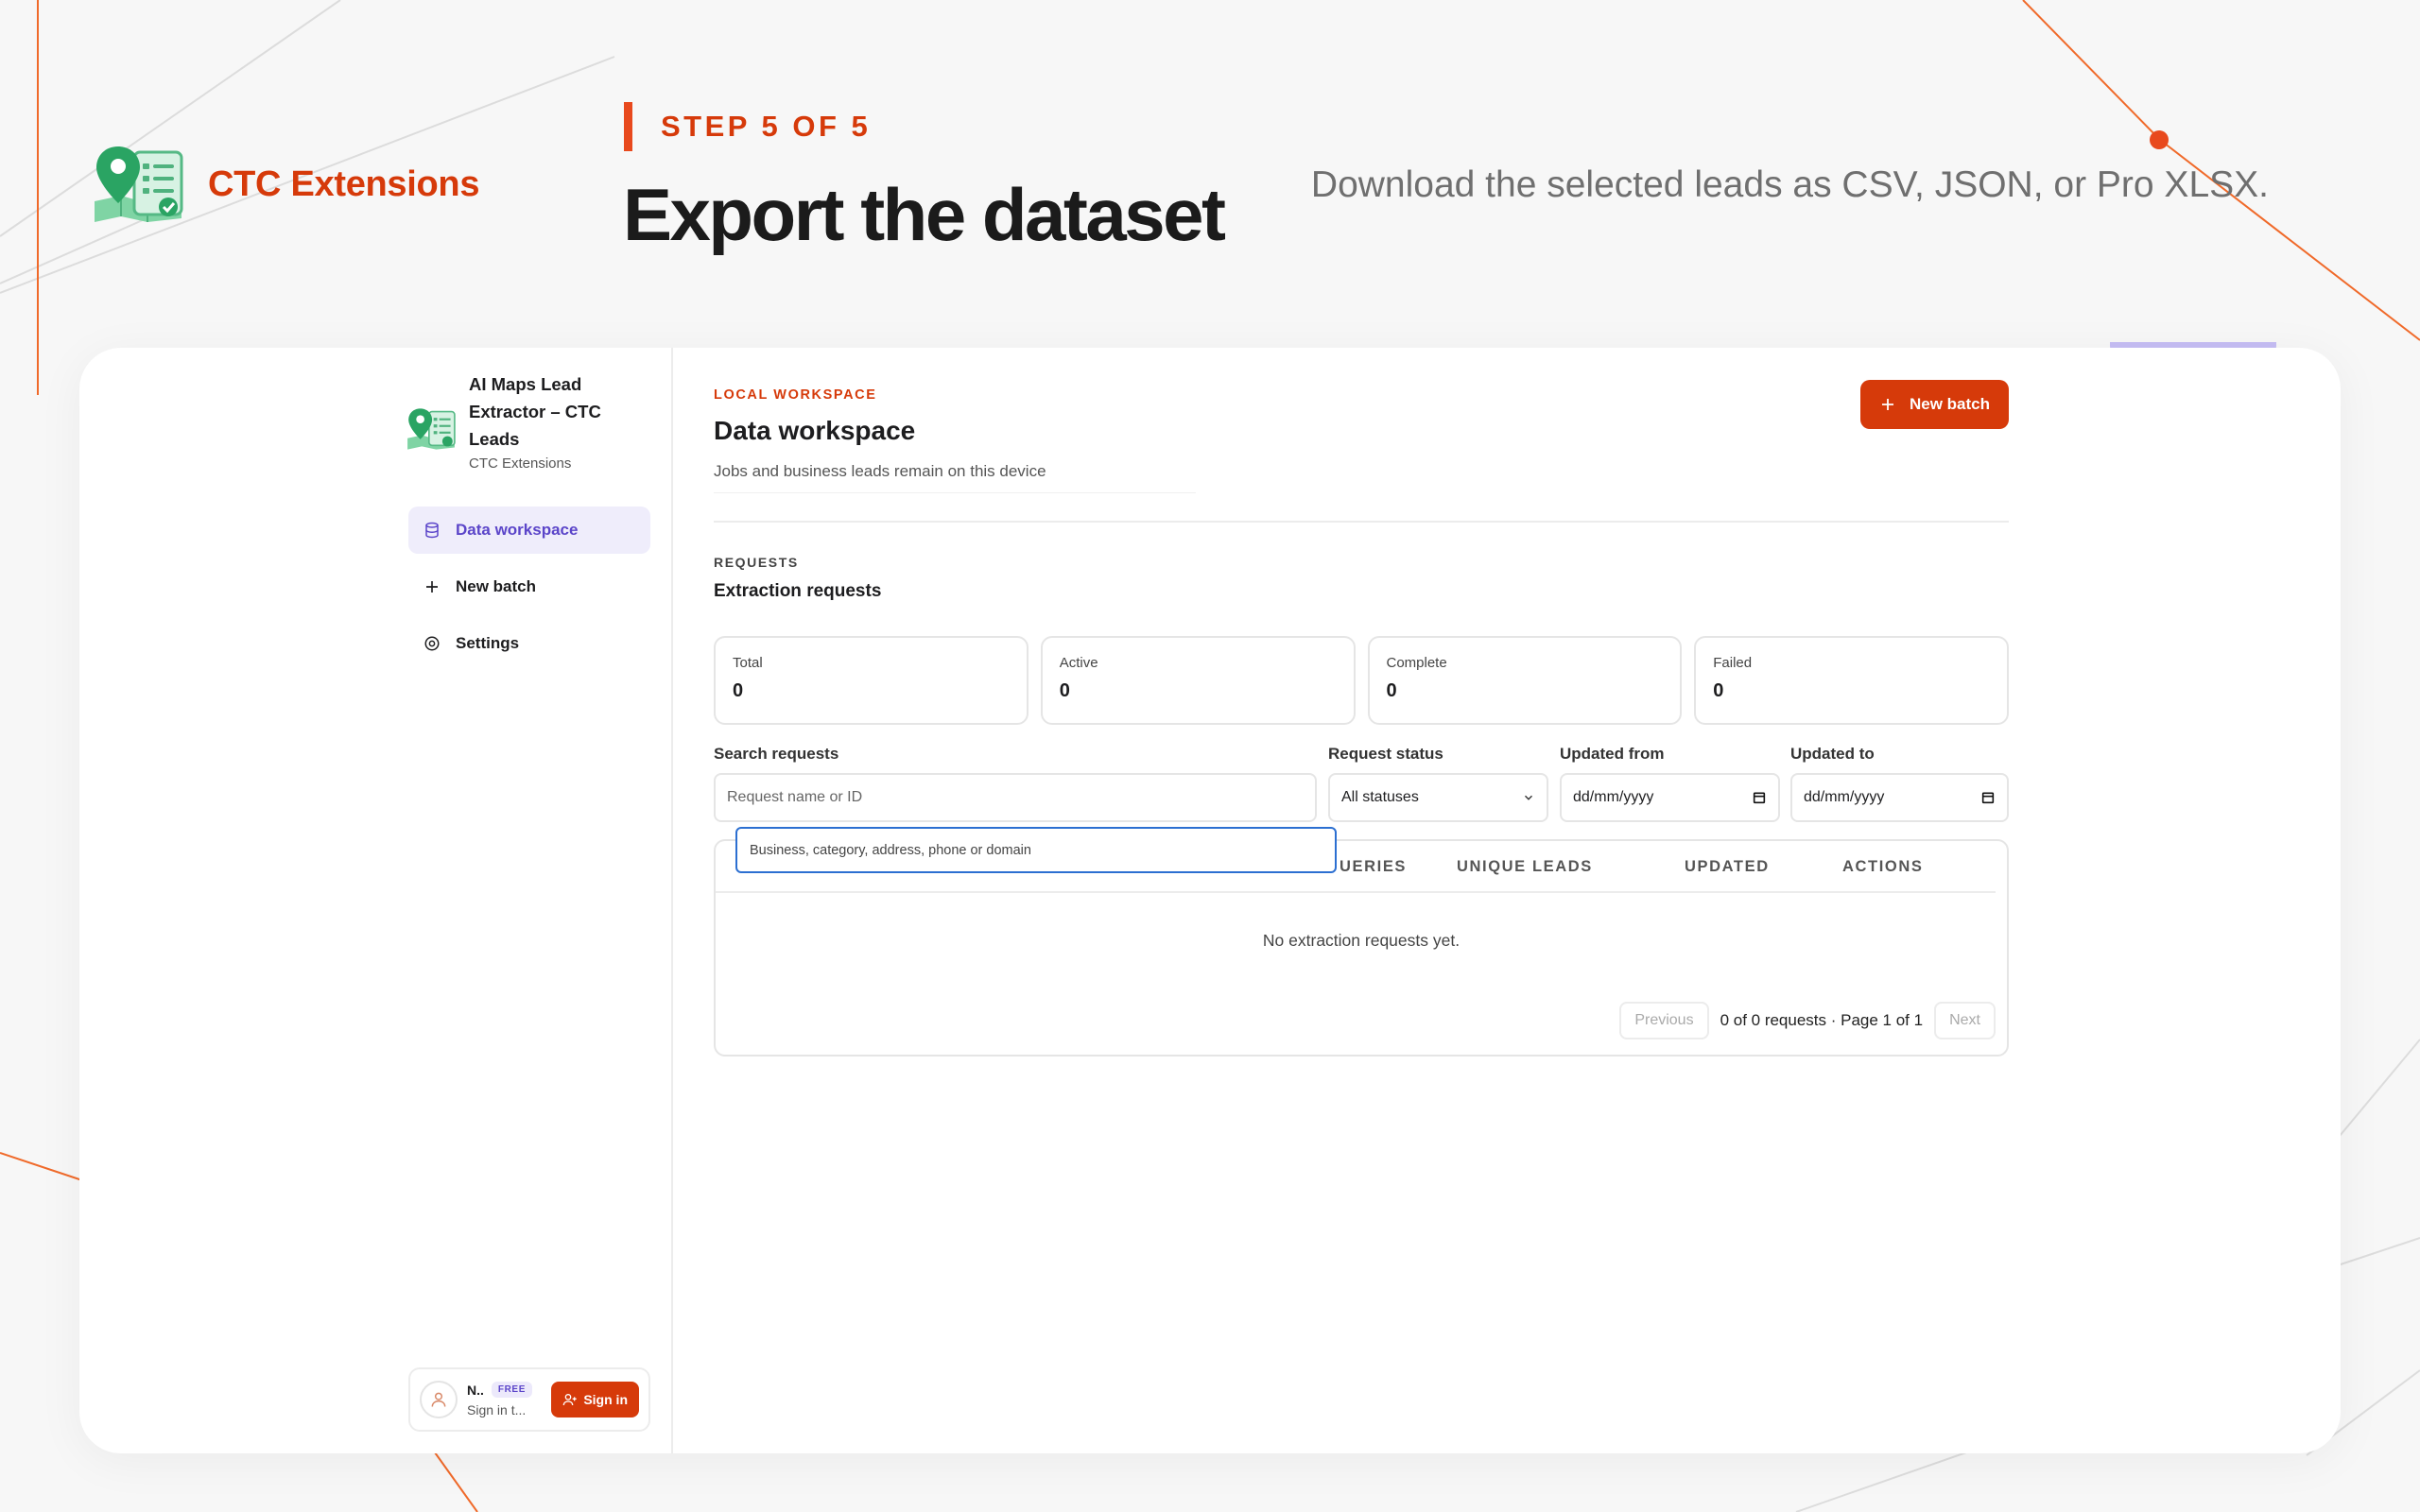 This screenshot has width=2420, height=1512. I want to click on next-page-button: Next, so click(1965, 1021).